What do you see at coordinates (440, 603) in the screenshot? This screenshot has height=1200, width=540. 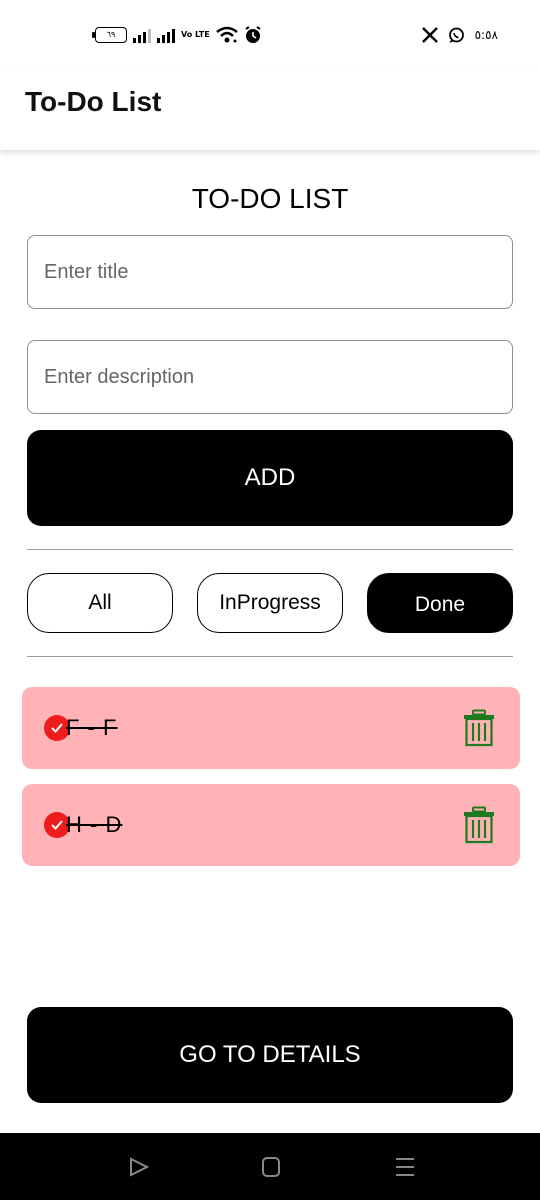 I see `filter-done-button: Done` at bounding box center [440, 603].